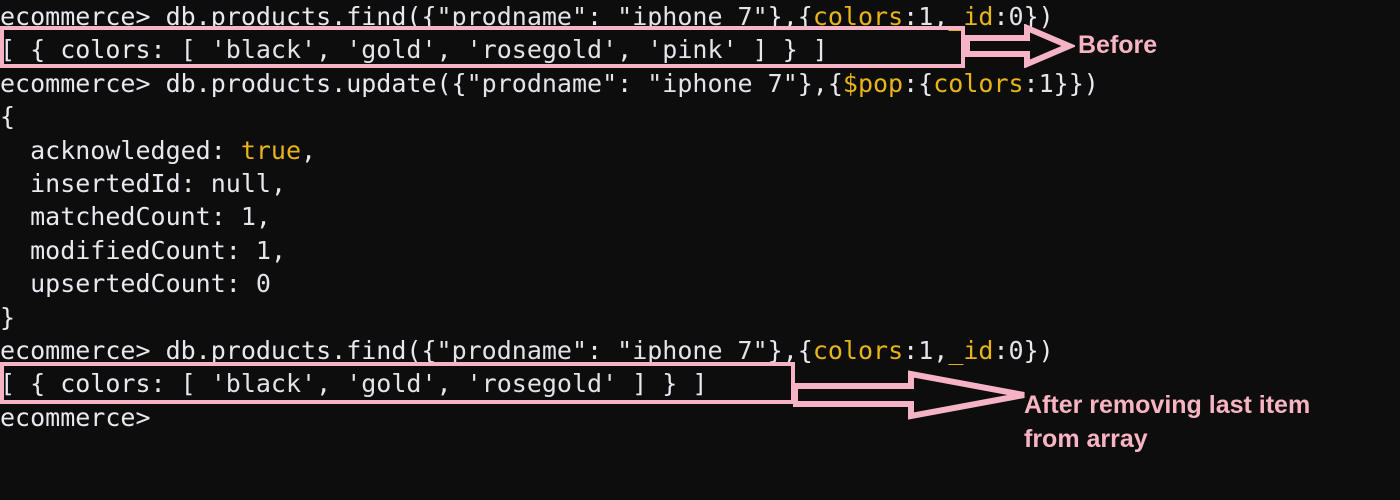 The height and width of the screenshot is (500, 1400). Describe the element at coordinates (873, 83) in the screenshot. I see `token-key: $pop` at that location.